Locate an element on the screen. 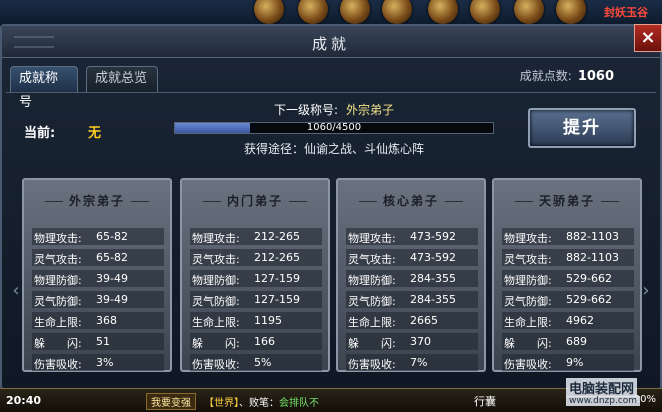 The height and width of the screenshot is (412, 662). next-title: 下一级称号: 外宗弟子 is located at coordinates (334, 109).